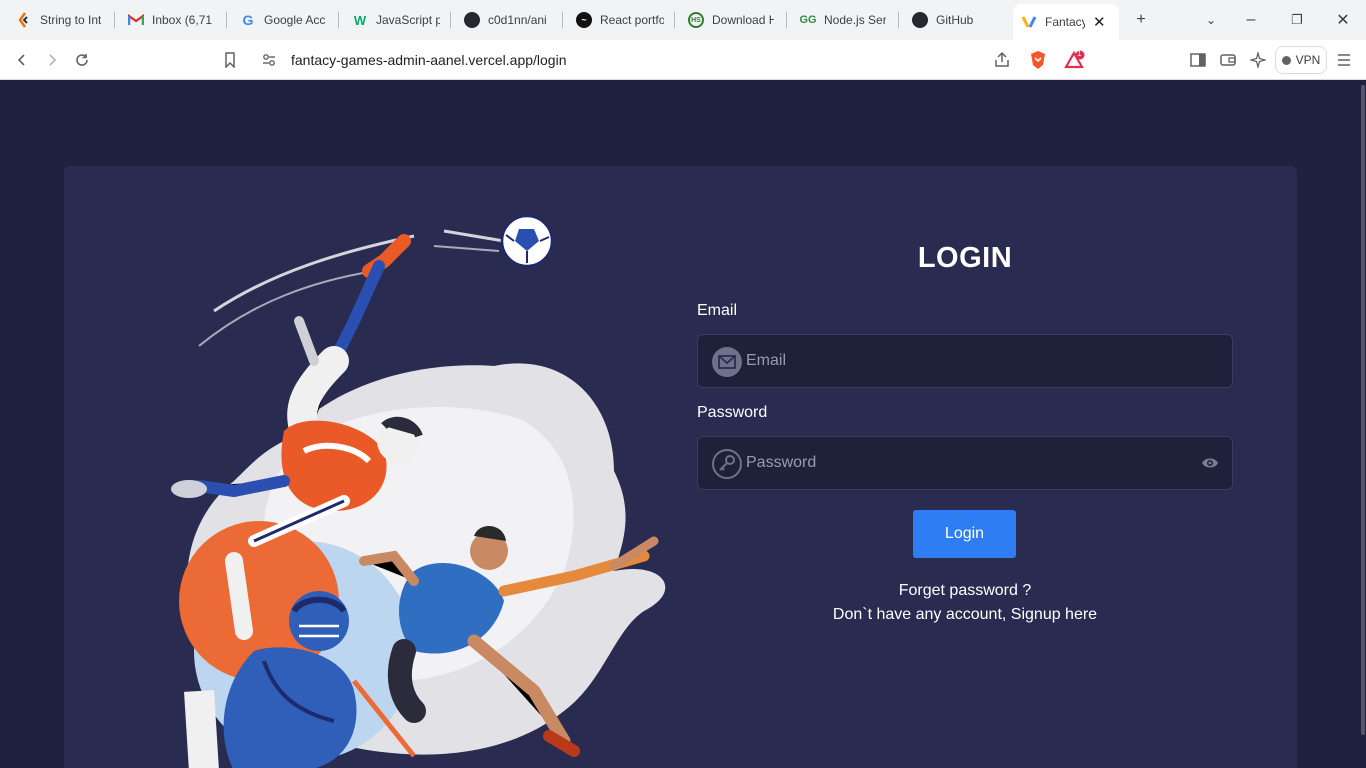 The image size is (1366, 768). What do you see at coordinates (1286, 60) in the screenshot?
I see `vpn-status-icon` at bounding box center [1286, 60].